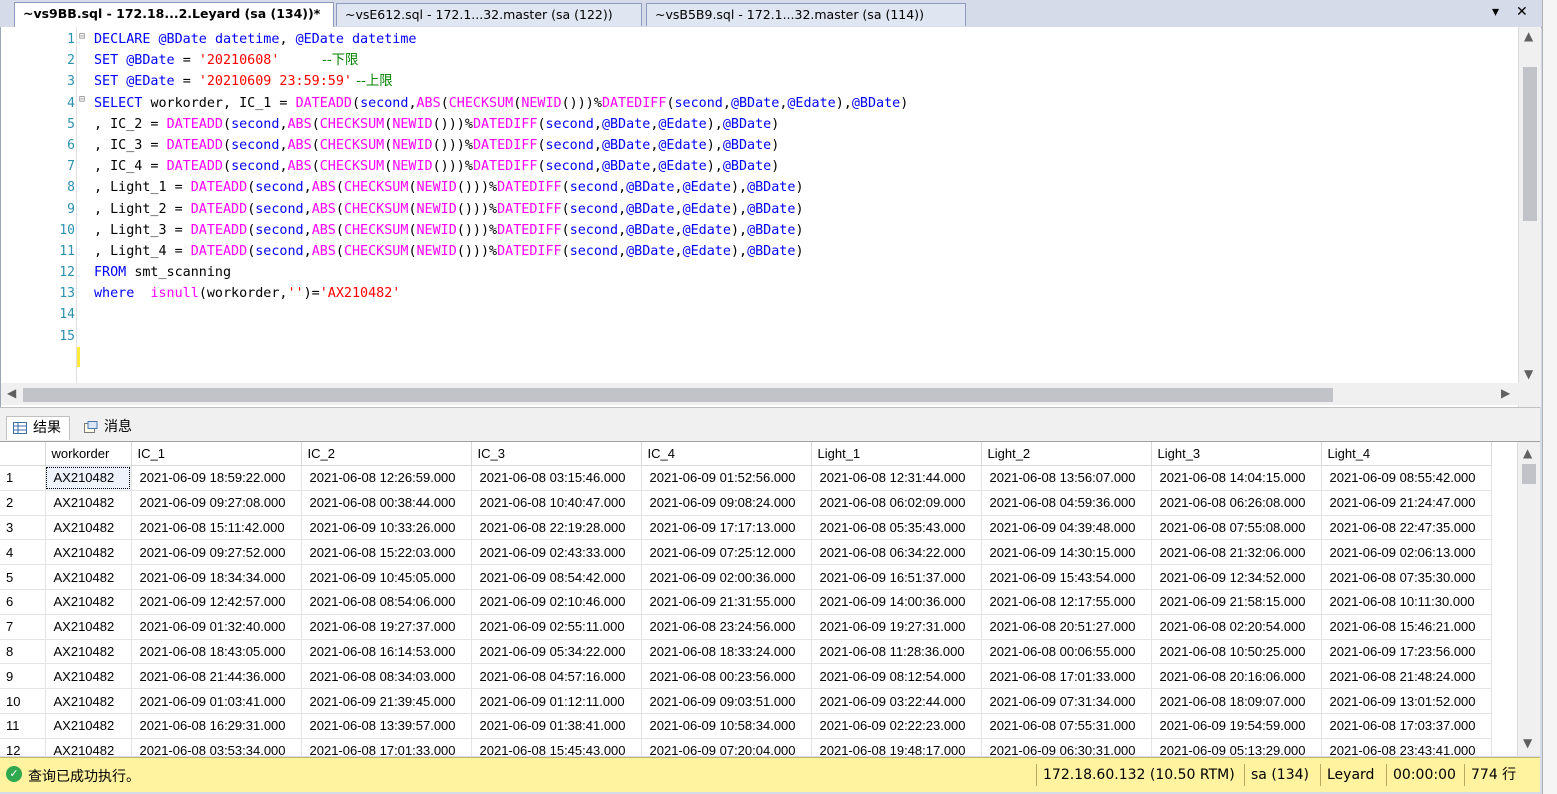 The width and height of the screenshot is (1557, 794). I want to click on table-cell: 2021-06-09 07:31:34.000, so click(1066, 701).